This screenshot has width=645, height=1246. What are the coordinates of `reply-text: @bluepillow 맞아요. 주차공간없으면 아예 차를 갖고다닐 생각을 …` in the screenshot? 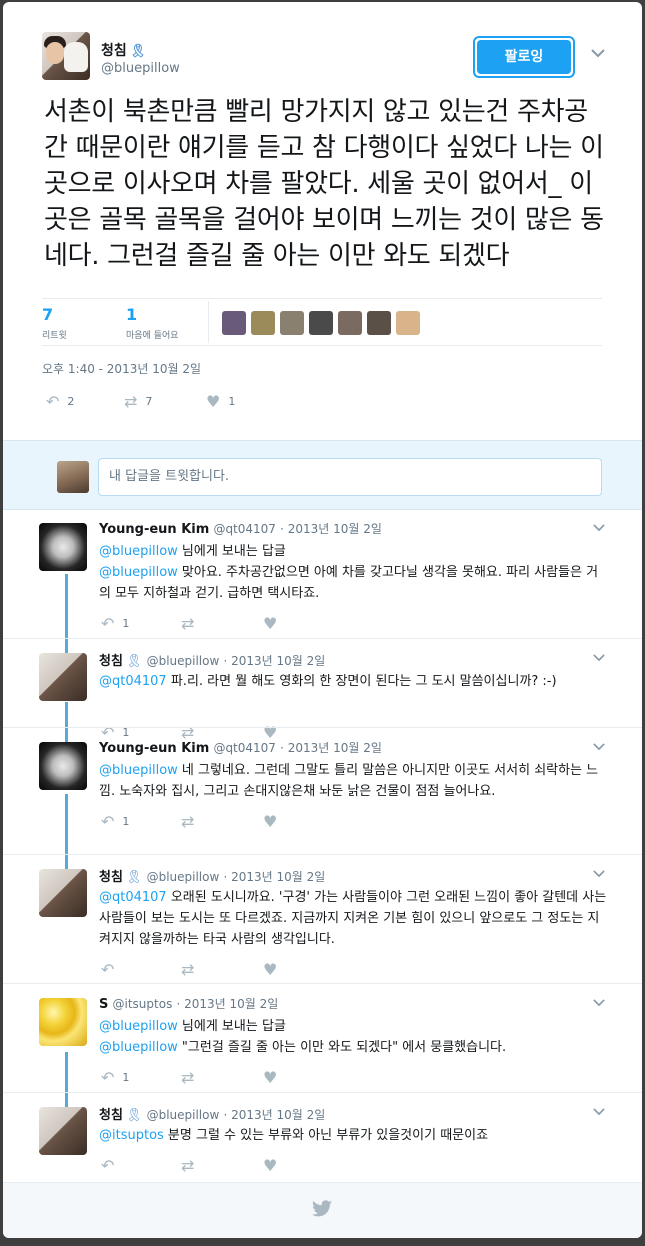 It's located at (354, 583).